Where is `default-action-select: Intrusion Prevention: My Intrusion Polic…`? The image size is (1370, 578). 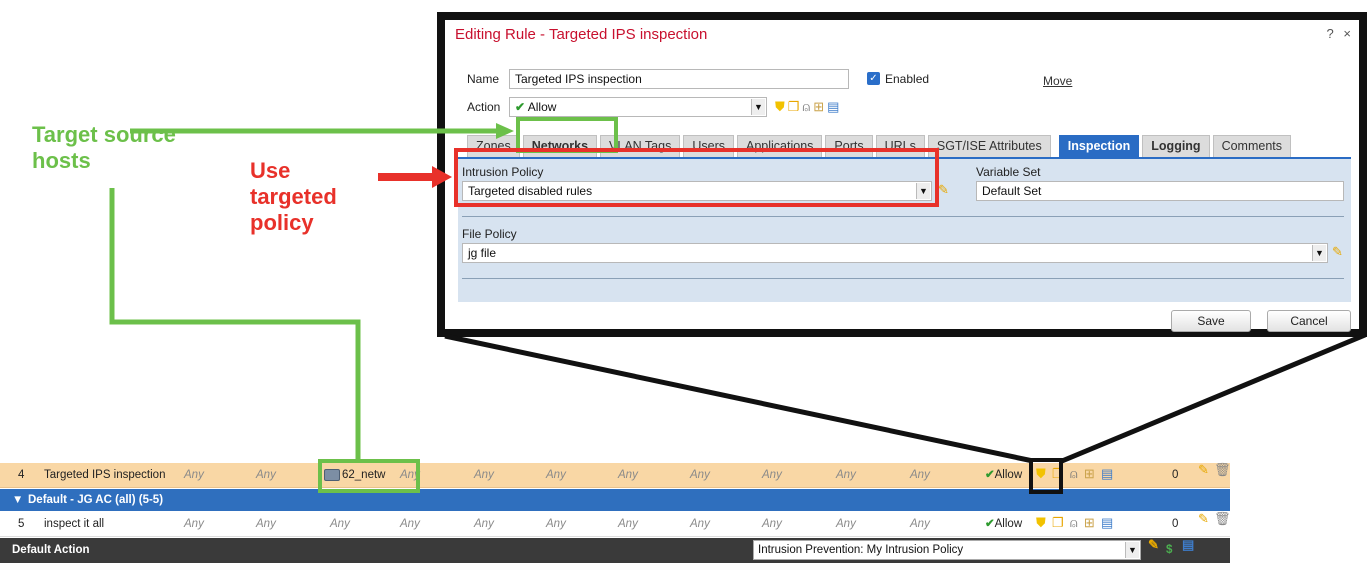 default-action-select: Intrusion Prevention: My Intrusion Polic… is located at coordinates (947, 550).